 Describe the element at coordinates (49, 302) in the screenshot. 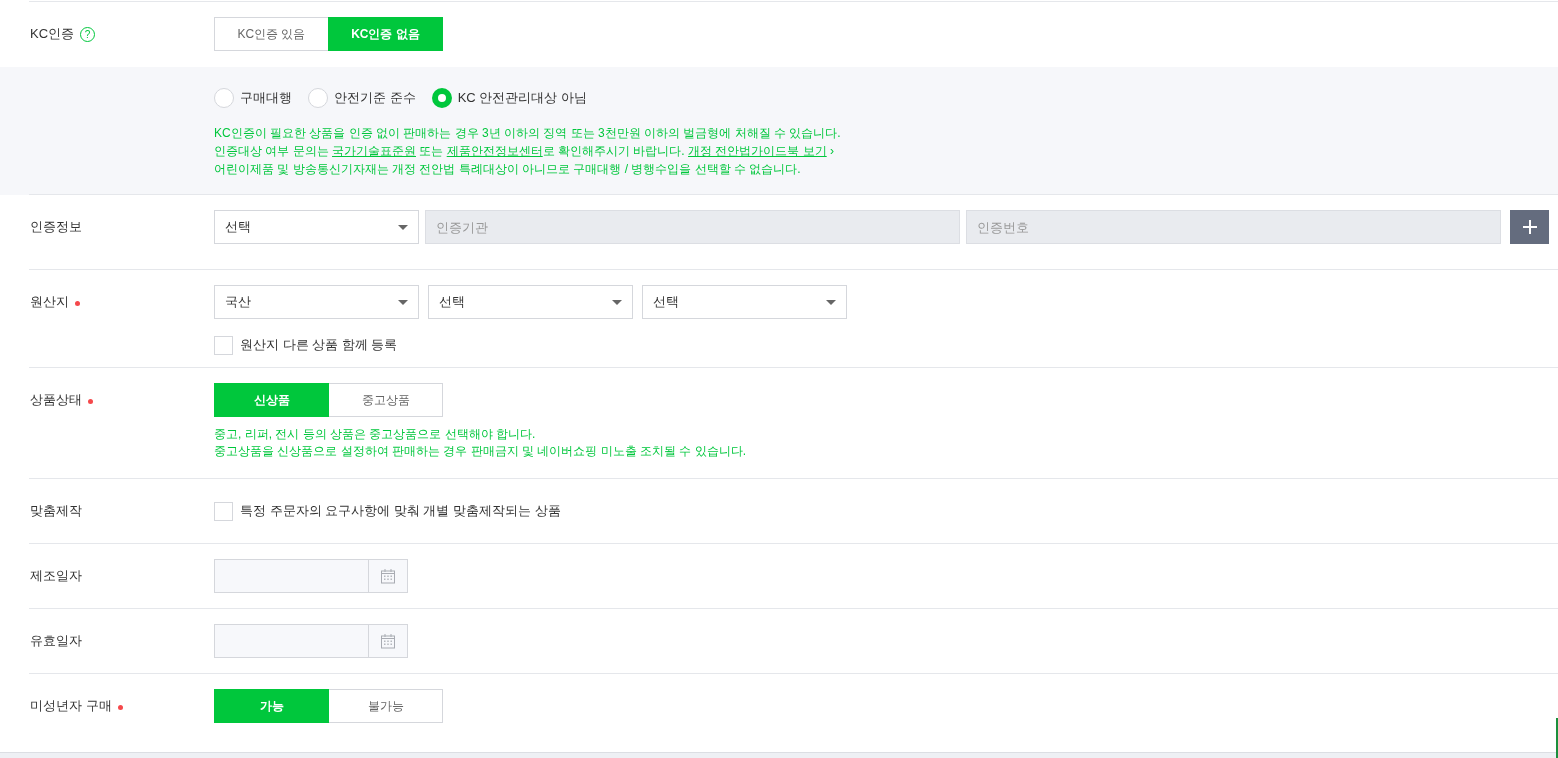

I see `field-label: 원산지` at that location.